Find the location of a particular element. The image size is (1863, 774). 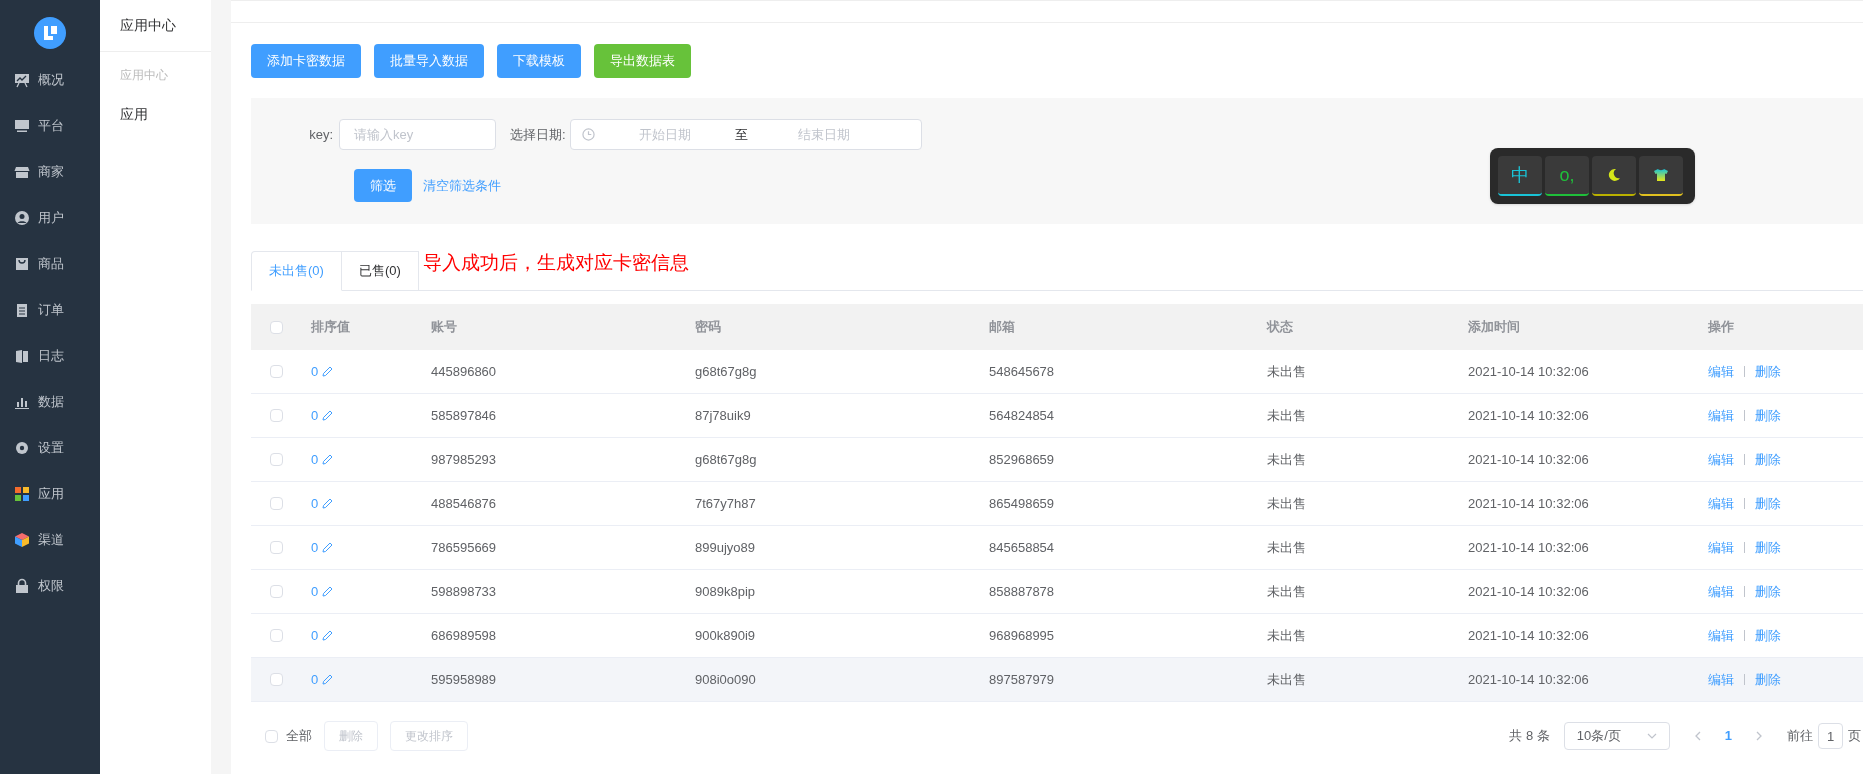

annotation-text: 导入成功后，生成对应卡密信息 is located at coordinates (555, 262).